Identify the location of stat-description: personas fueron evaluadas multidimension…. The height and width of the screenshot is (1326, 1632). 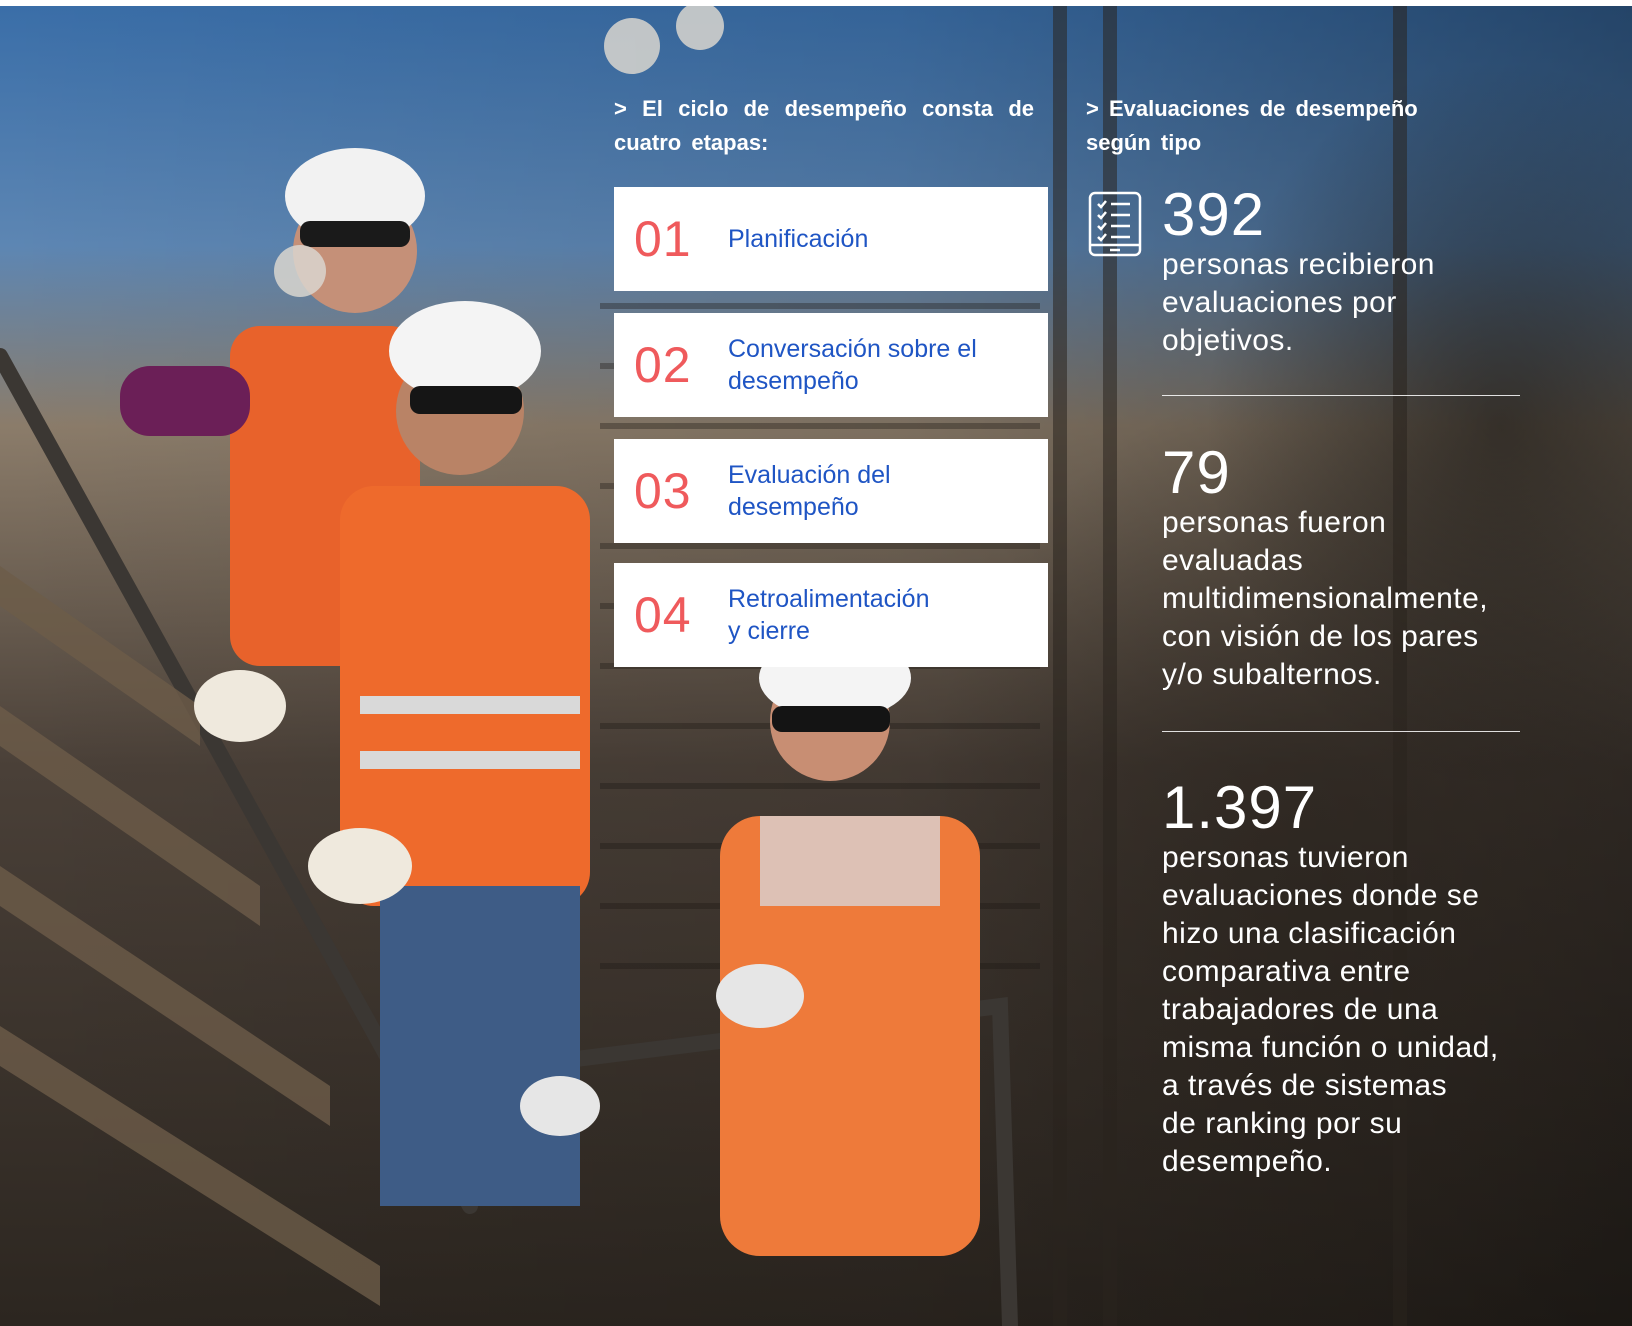
(1325, 598).